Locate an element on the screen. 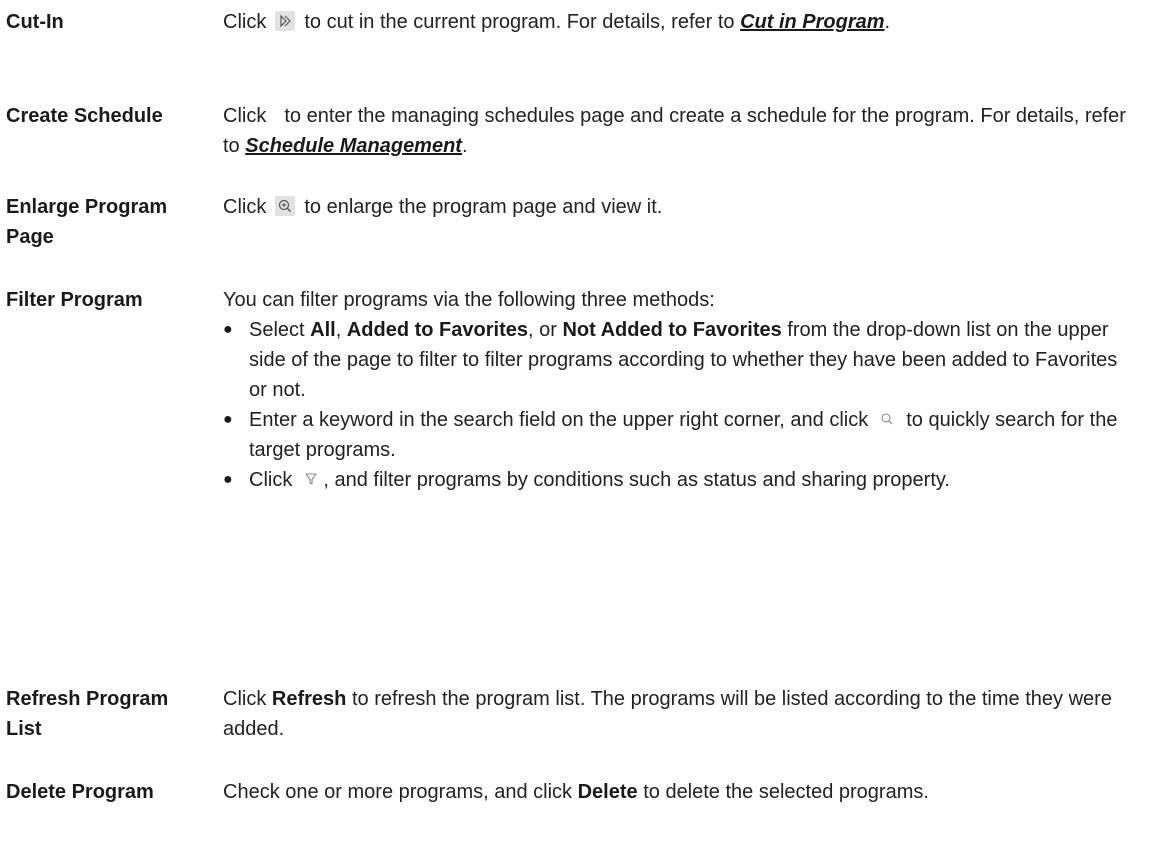 Image resolution: width=1154 pixels, height=865 pixels. term-cut-in: Cut-In is located at coordinates (35, 22).